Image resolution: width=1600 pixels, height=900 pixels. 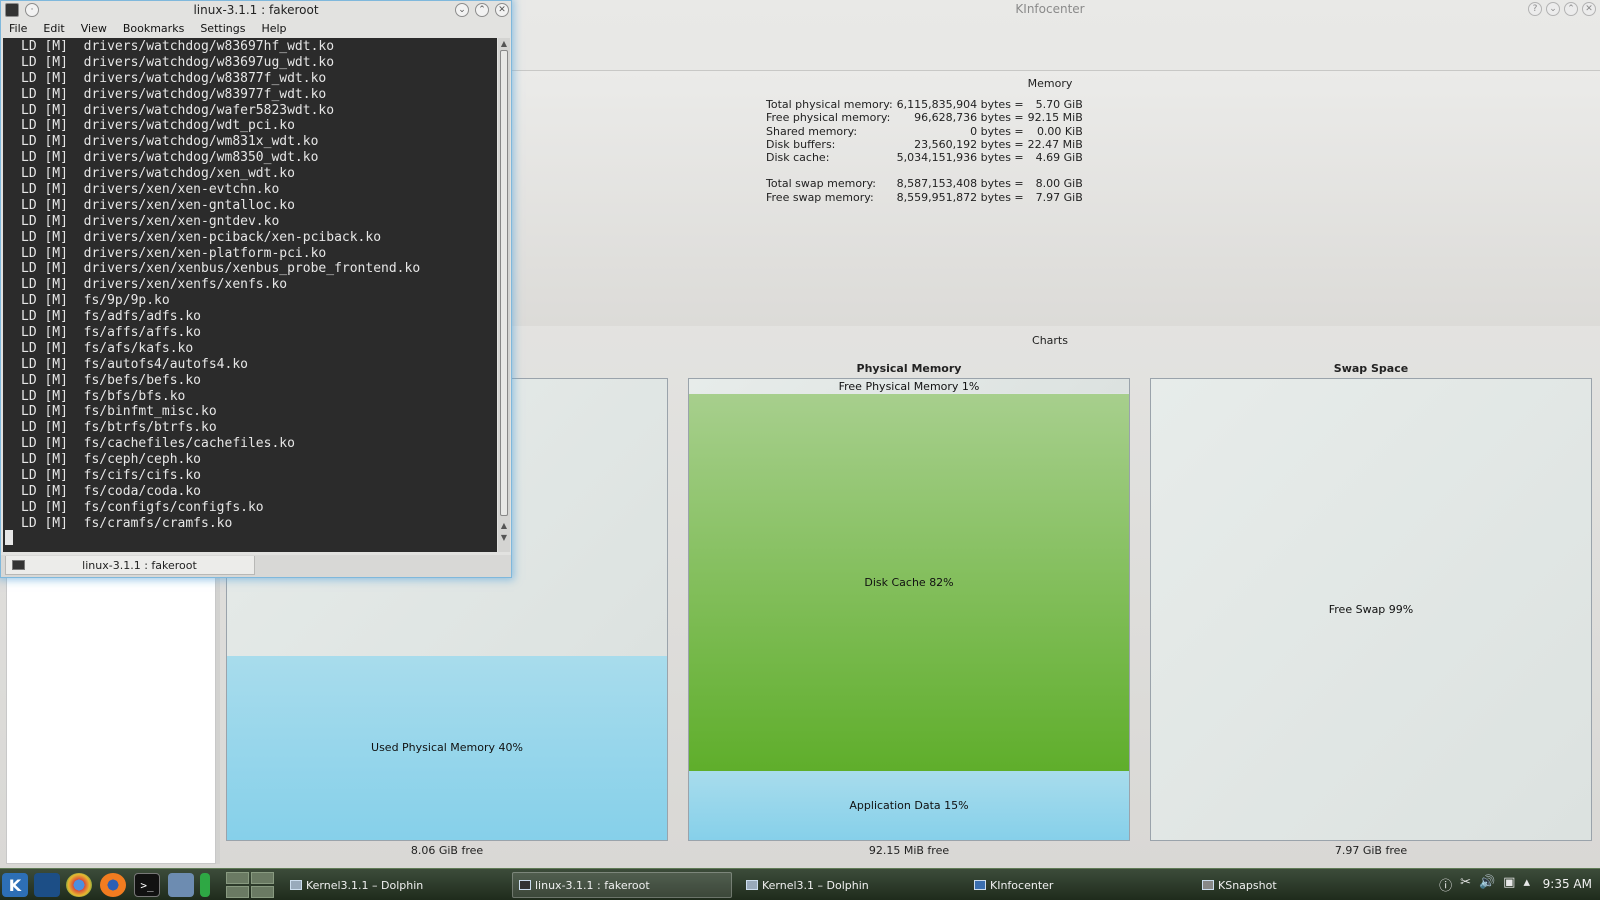 What do you see at coordinates (1567, 884) in the screenshot?
I see `clock: 9:35 AM` at bounding box center [1567, 884].